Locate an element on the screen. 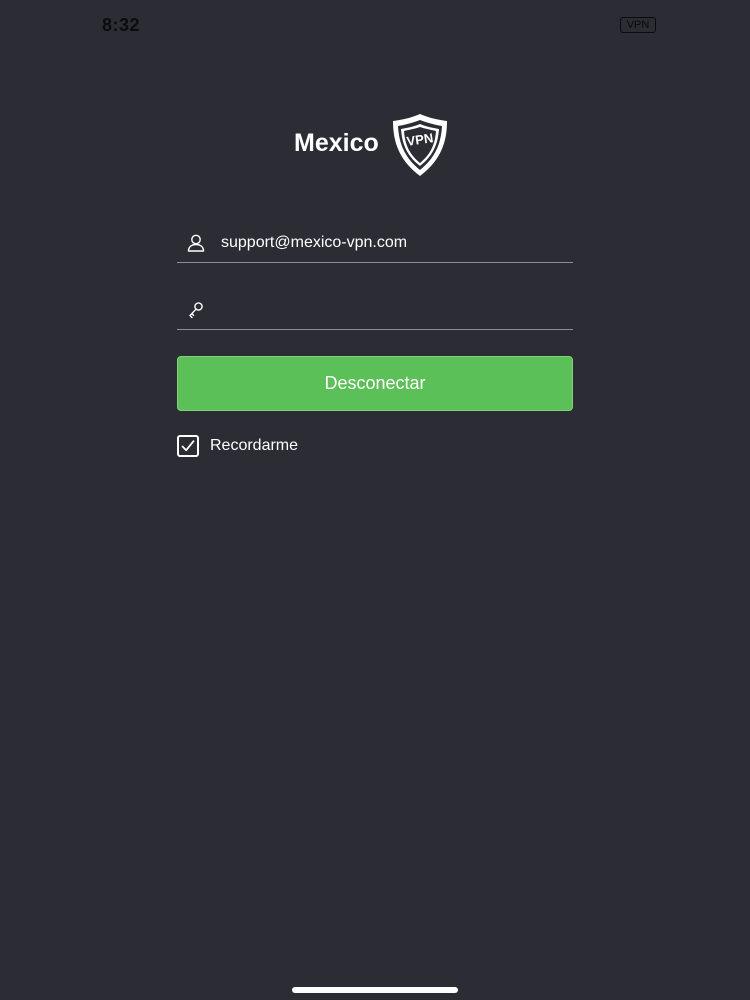 Image resolution: width=750 pixels, height=1000 pixels. user-icon is located at coordinates (196, 243).